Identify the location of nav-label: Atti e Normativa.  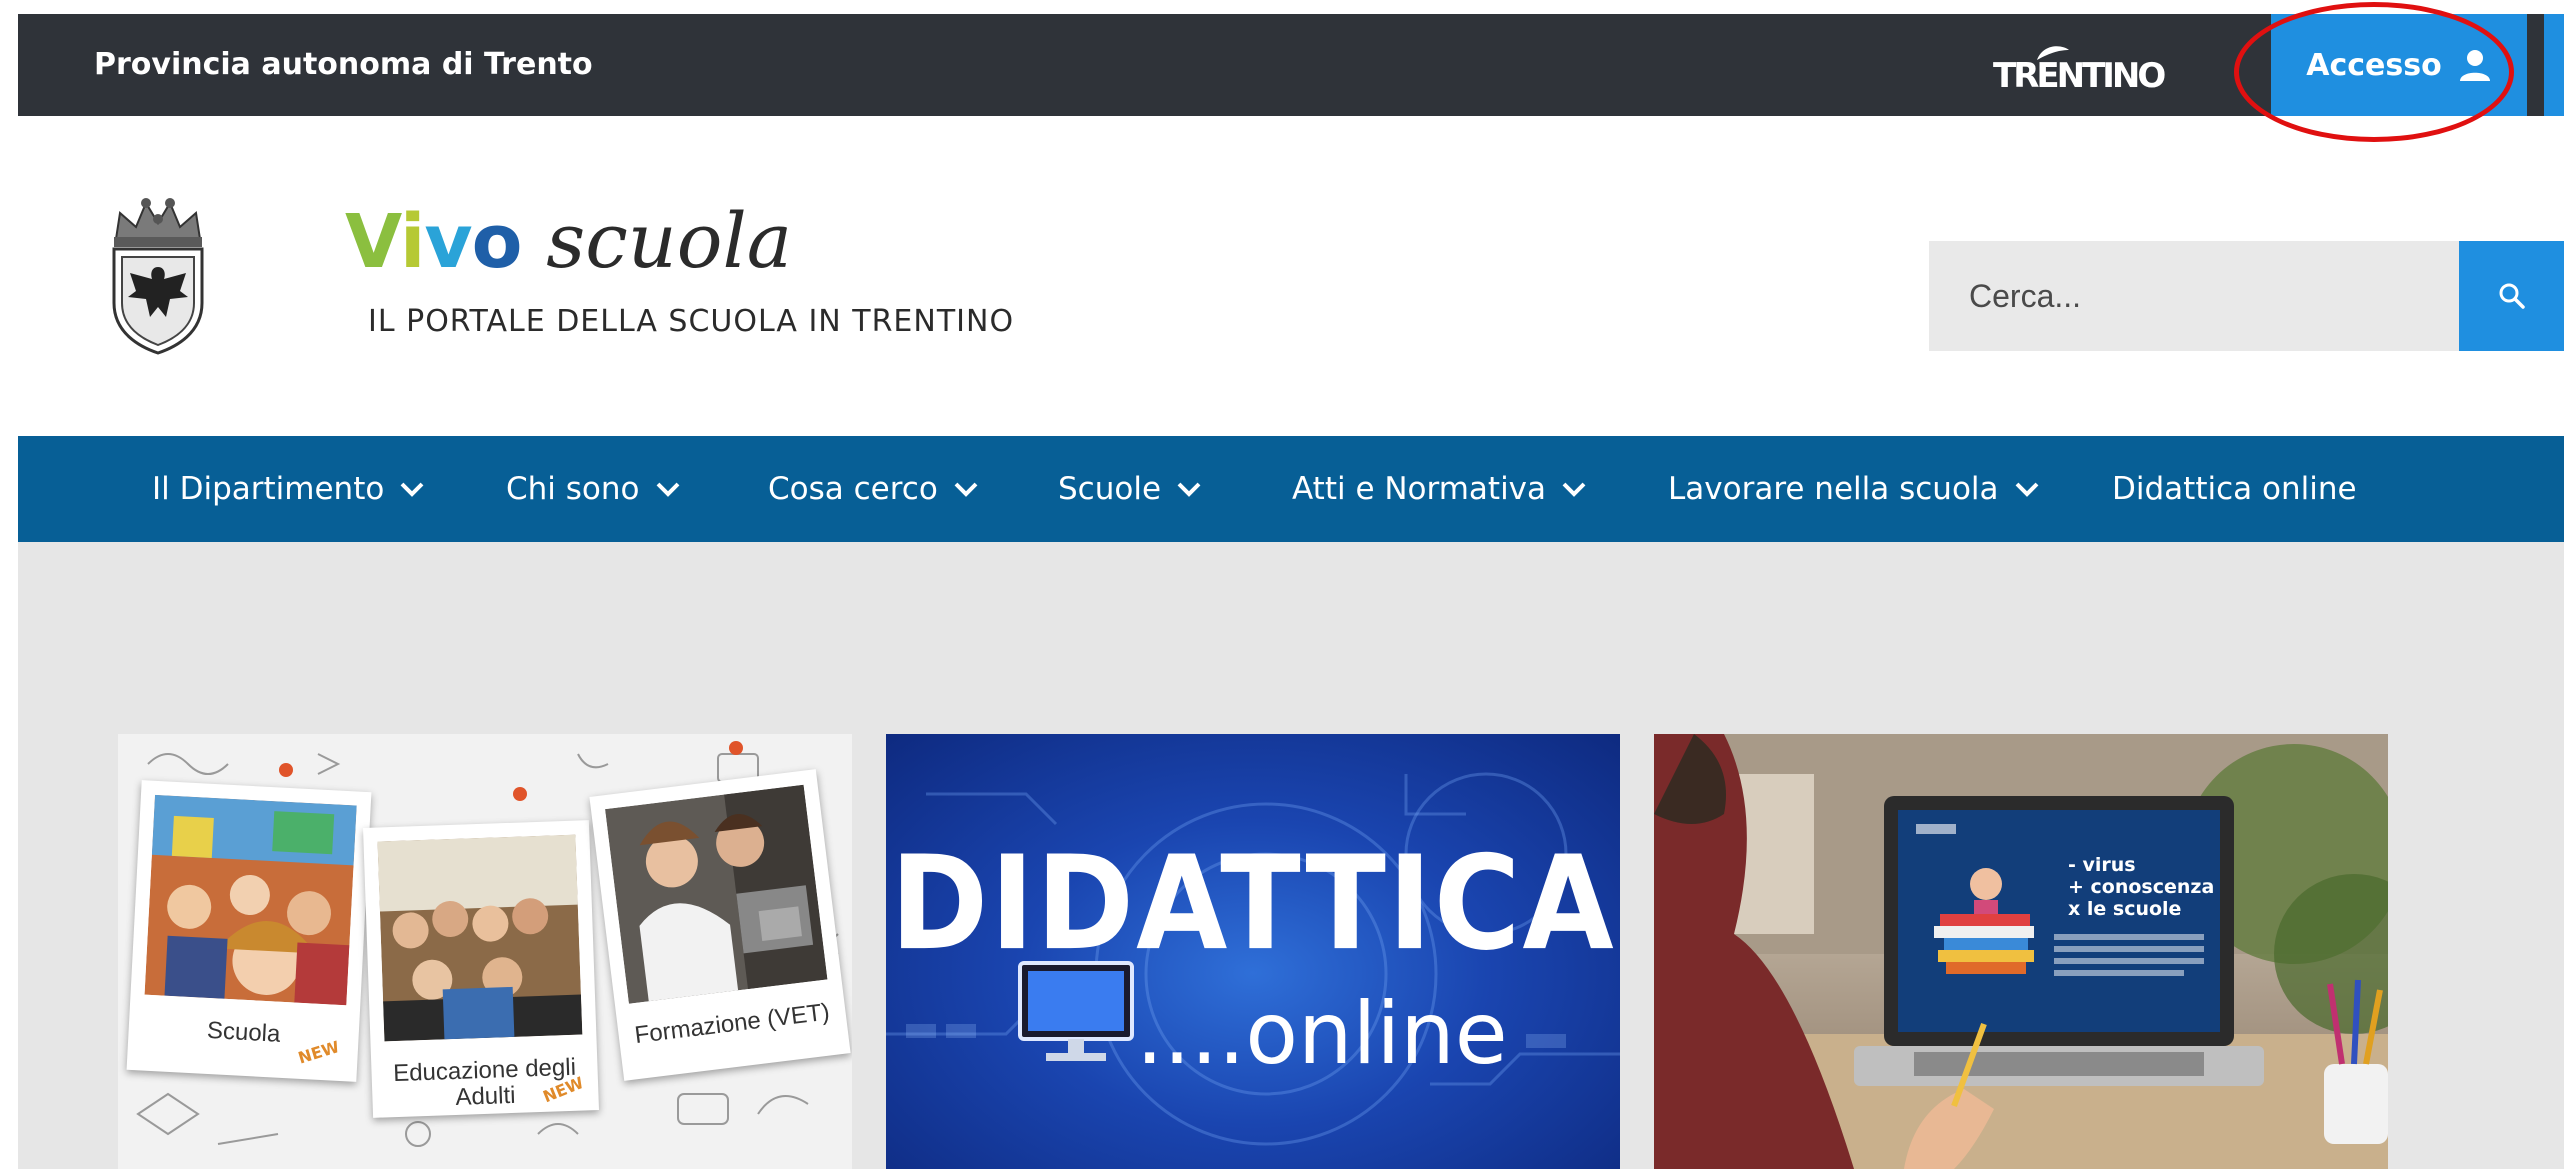
(1419, 489).